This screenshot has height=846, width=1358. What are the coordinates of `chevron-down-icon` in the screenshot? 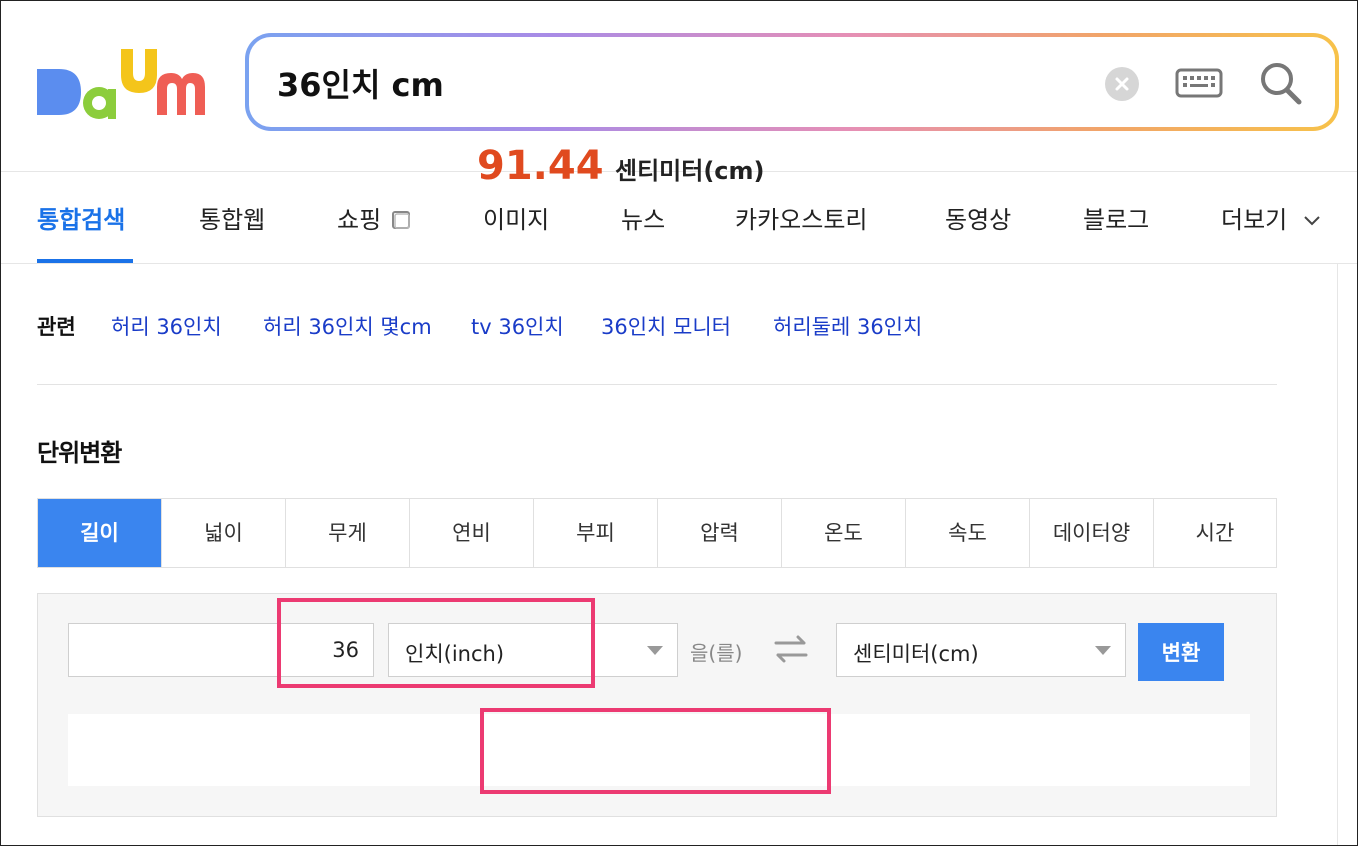 It's located at (1312, 221).